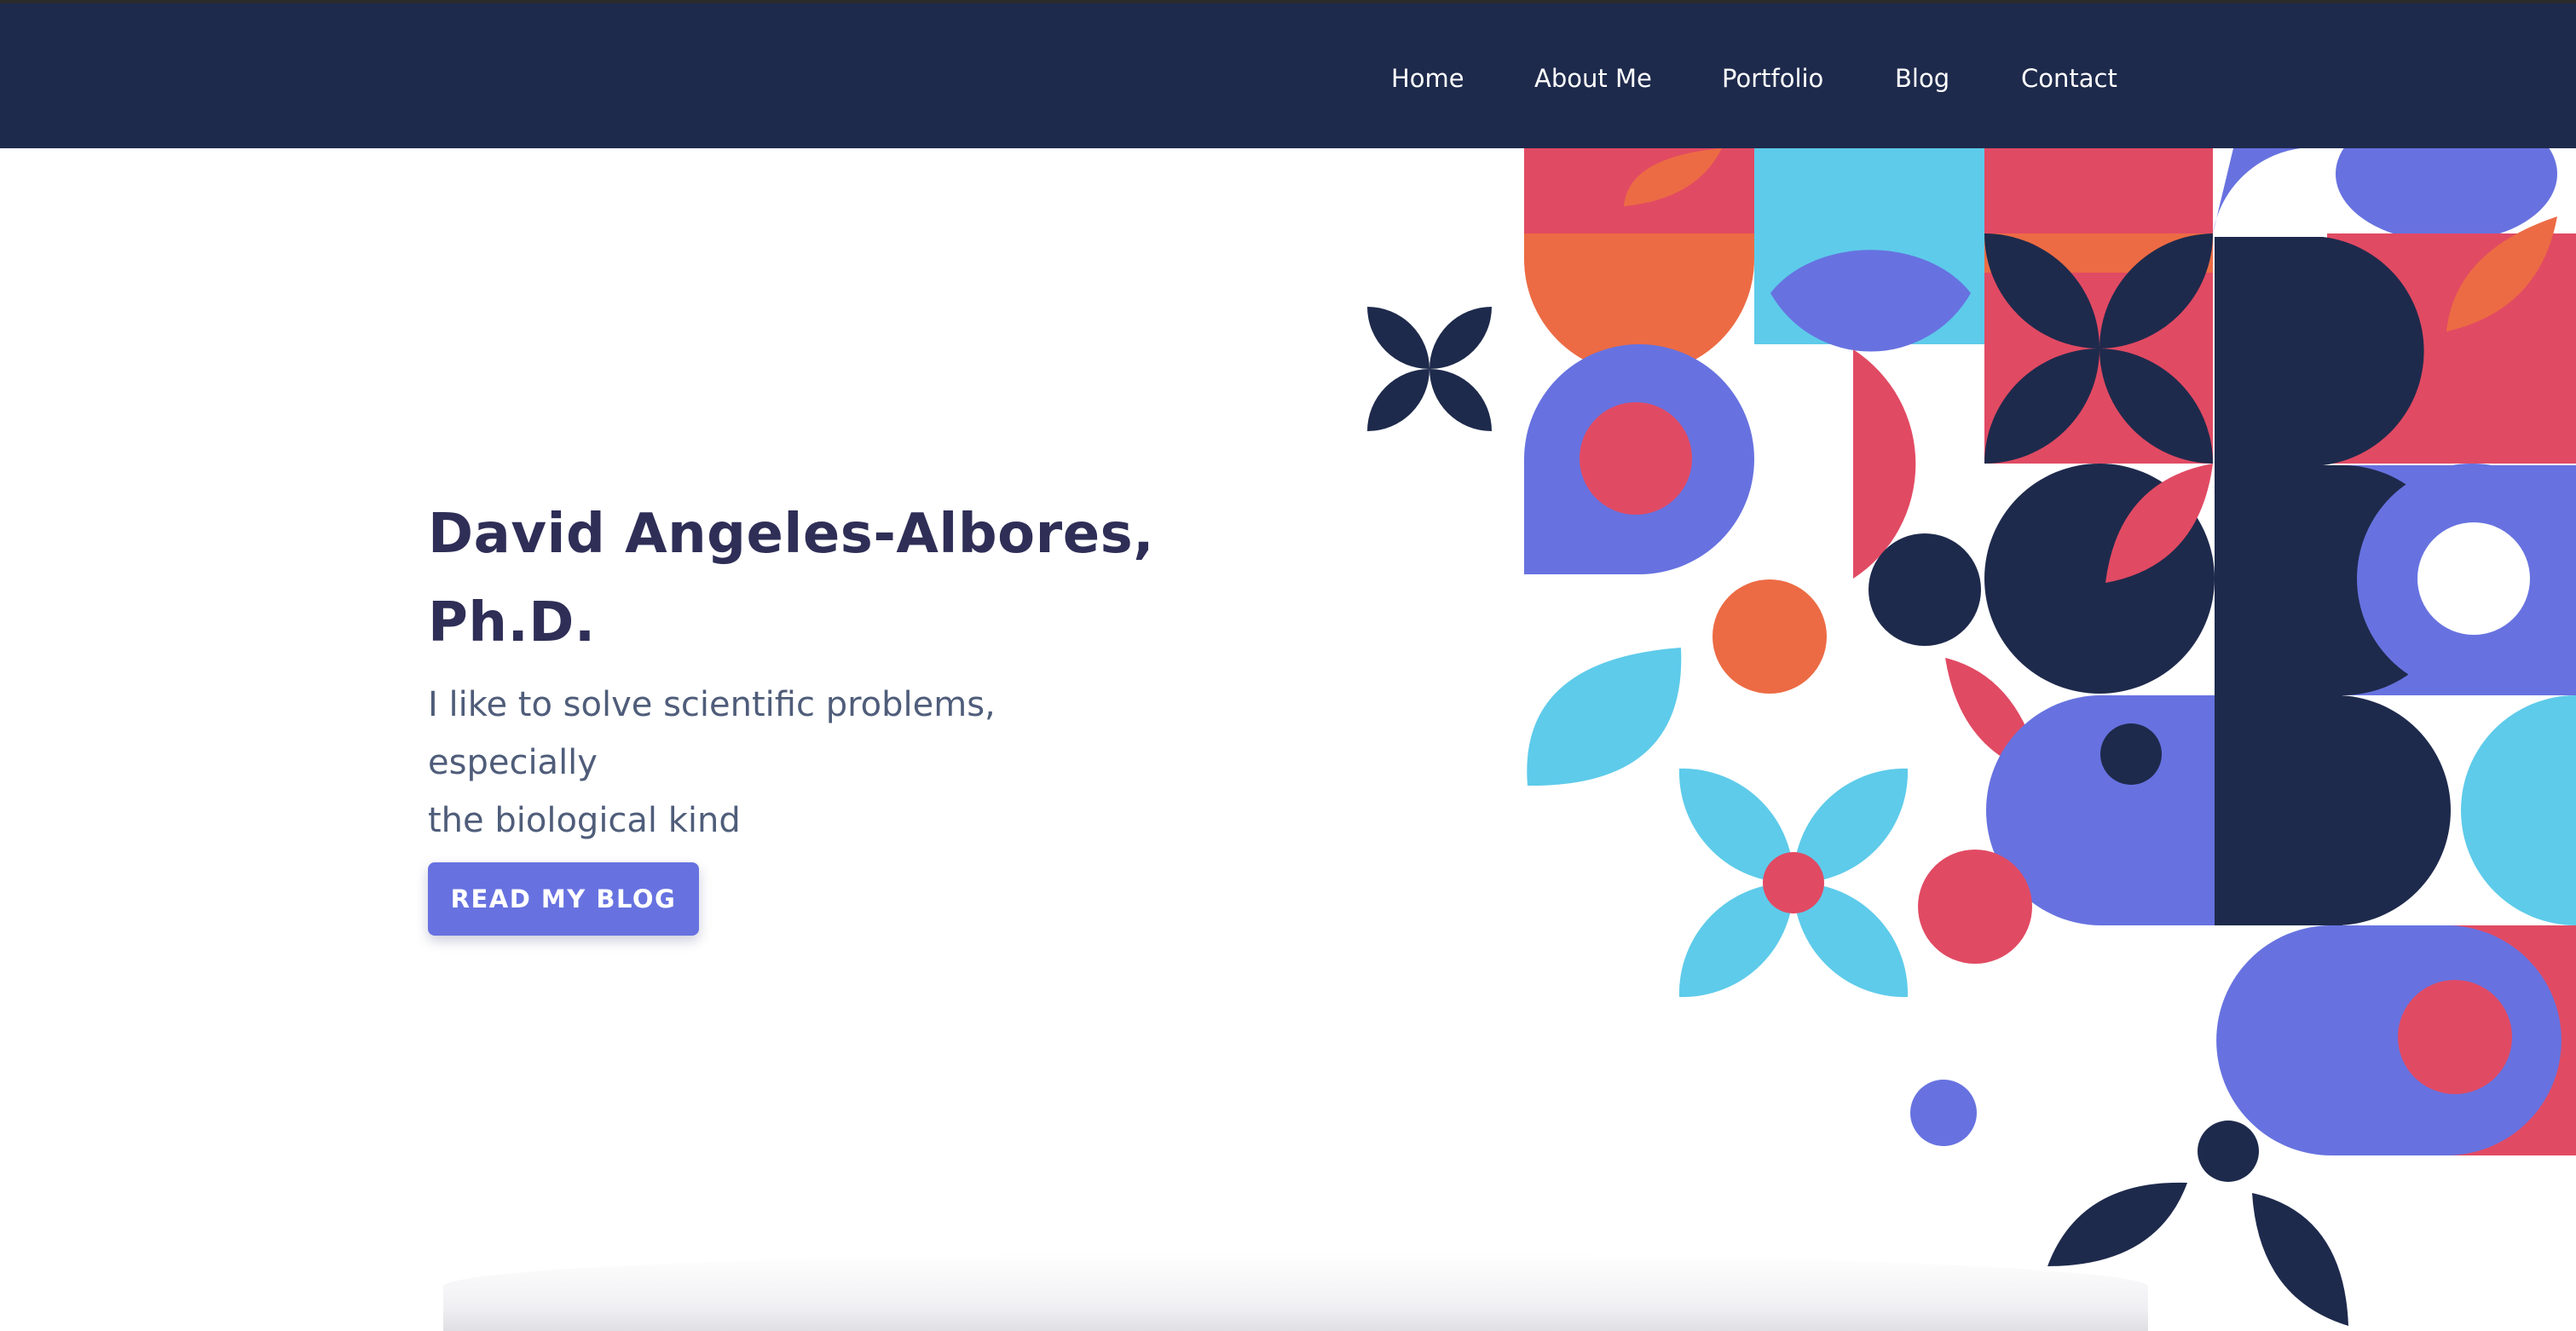 The width and height of the screenshot is (2576, 1331). Describe the element at coordinates (803, 578) in the screenshot. I see `hero-title: David Angeles-Albores, Ph.D.` at that location.